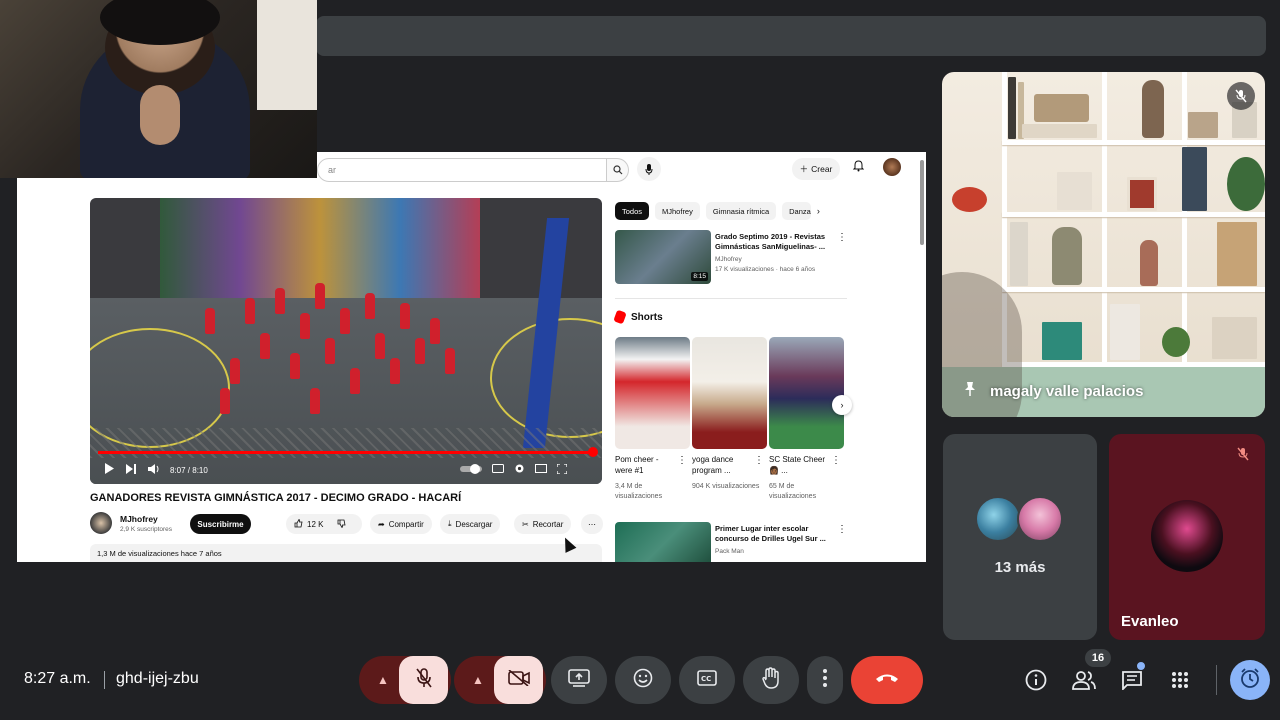 The width and height of the screenshot is (1280, 720). What do you see at coordinates (771, 680) in the screenshot?
I see `raise-hand-button` at bounding box center [771, 680].